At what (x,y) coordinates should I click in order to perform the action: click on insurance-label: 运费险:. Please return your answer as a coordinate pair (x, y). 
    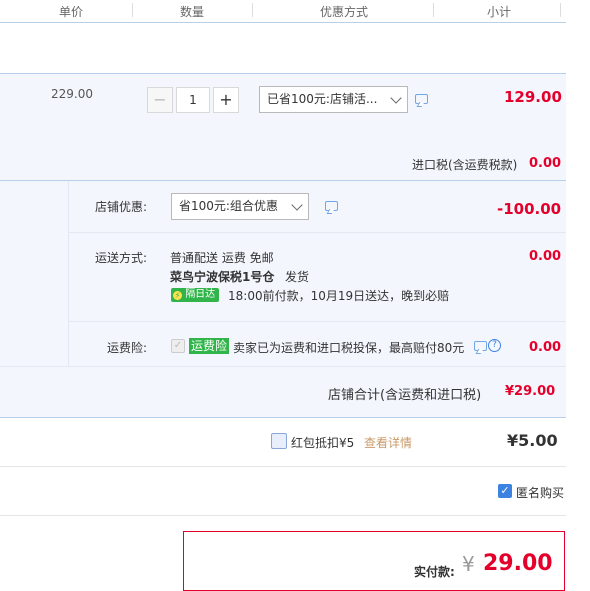
    Looking at the image, I should click on (127, 348).